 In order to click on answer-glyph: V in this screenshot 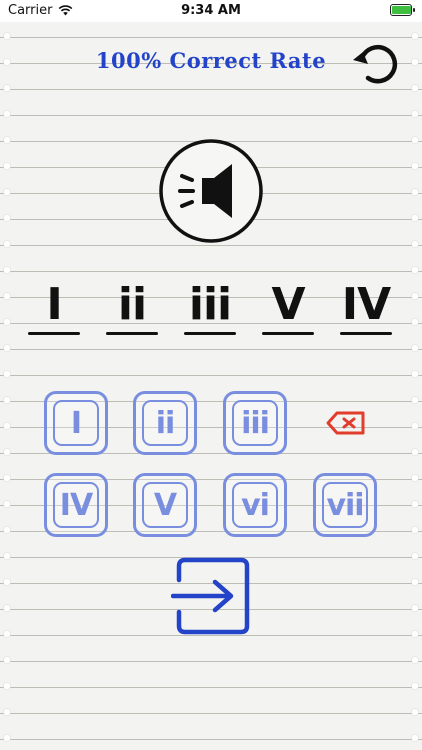, I will do `click(288, 304)`.